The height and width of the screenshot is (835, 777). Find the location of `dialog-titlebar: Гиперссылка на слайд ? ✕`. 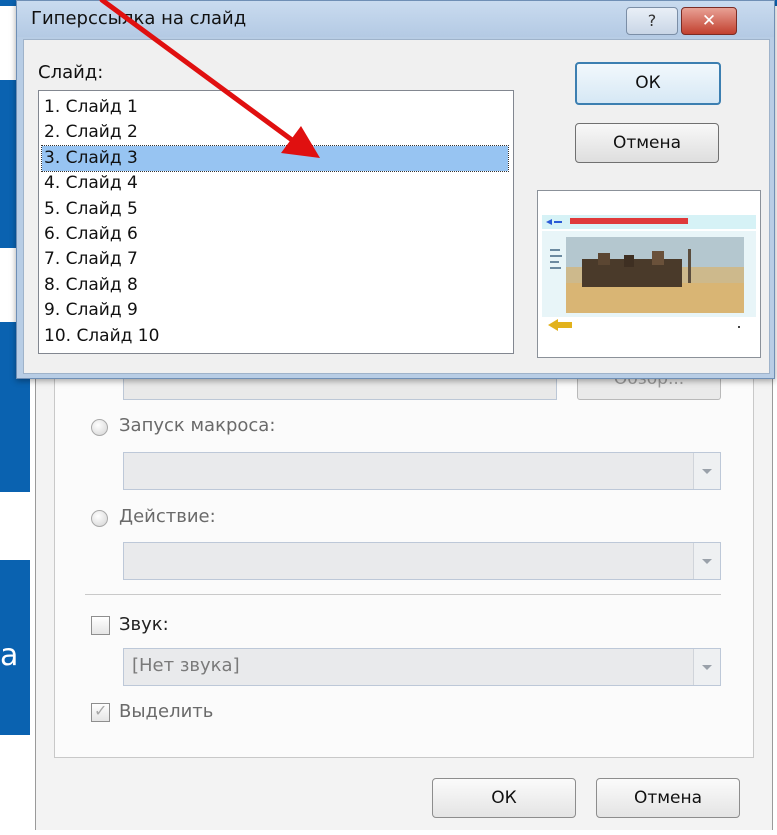

dialog-titlebar: Гиперссылка на слайд ? ✕ is located at coordinates (395, 19).